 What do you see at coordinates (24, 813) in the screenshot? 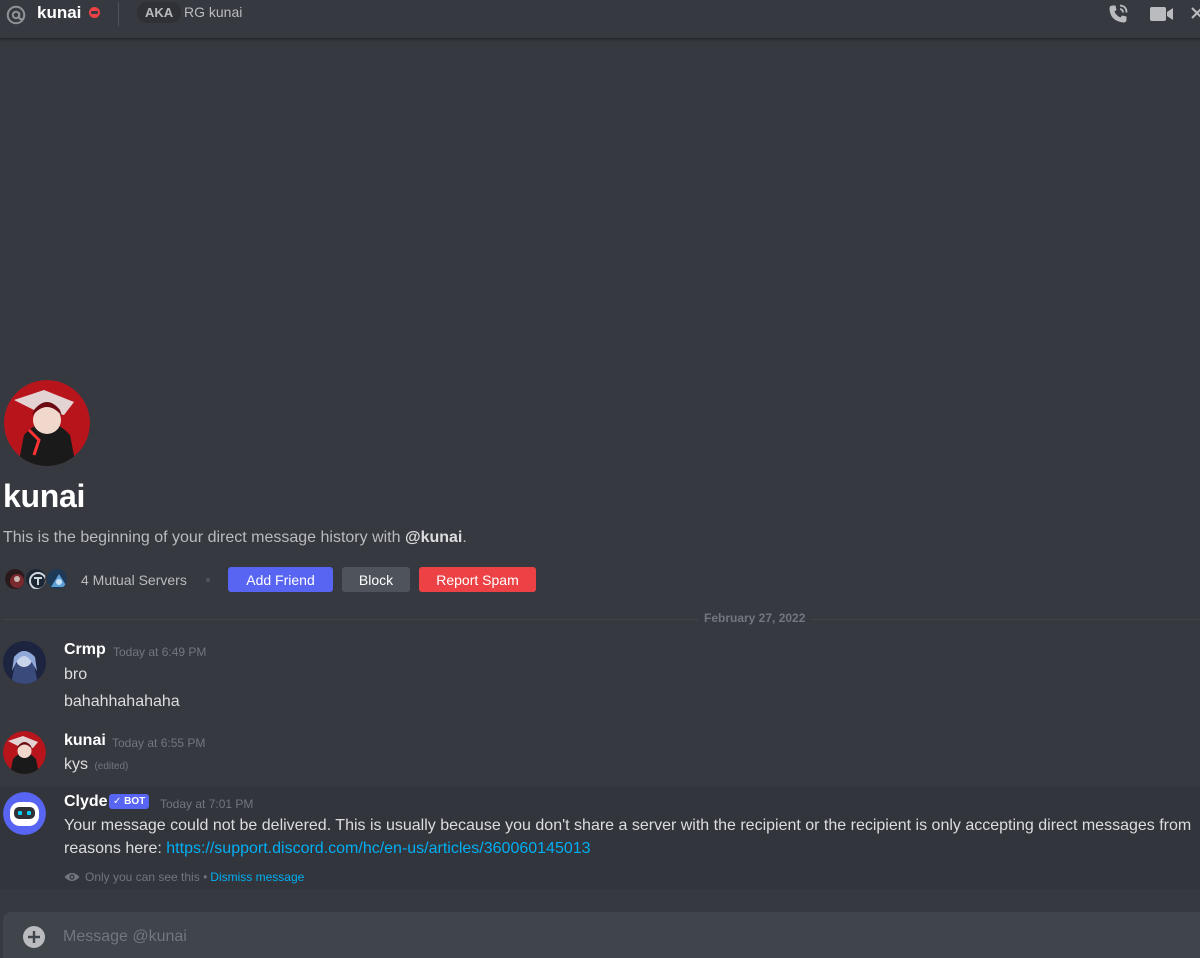
I see `clyde-avatar` at bounding box center [24, 813].